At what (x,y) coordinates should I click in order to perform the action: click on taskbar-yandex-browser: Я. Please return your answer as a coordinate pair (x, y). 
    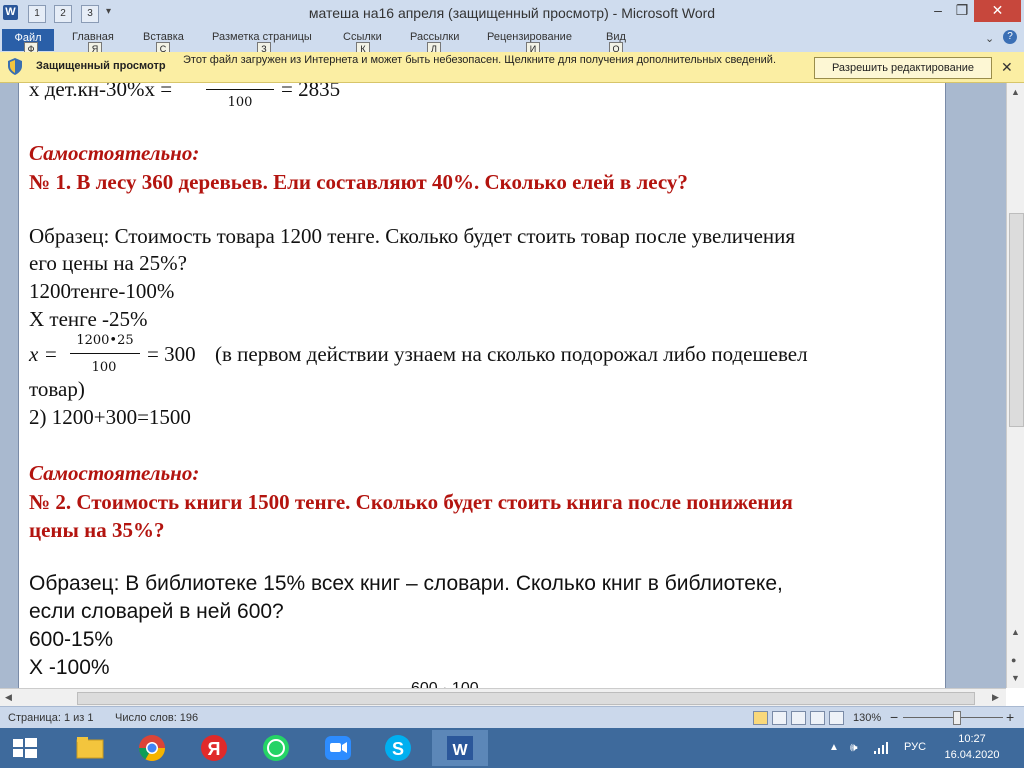
    Looking at the image, I should click on (214, 748).